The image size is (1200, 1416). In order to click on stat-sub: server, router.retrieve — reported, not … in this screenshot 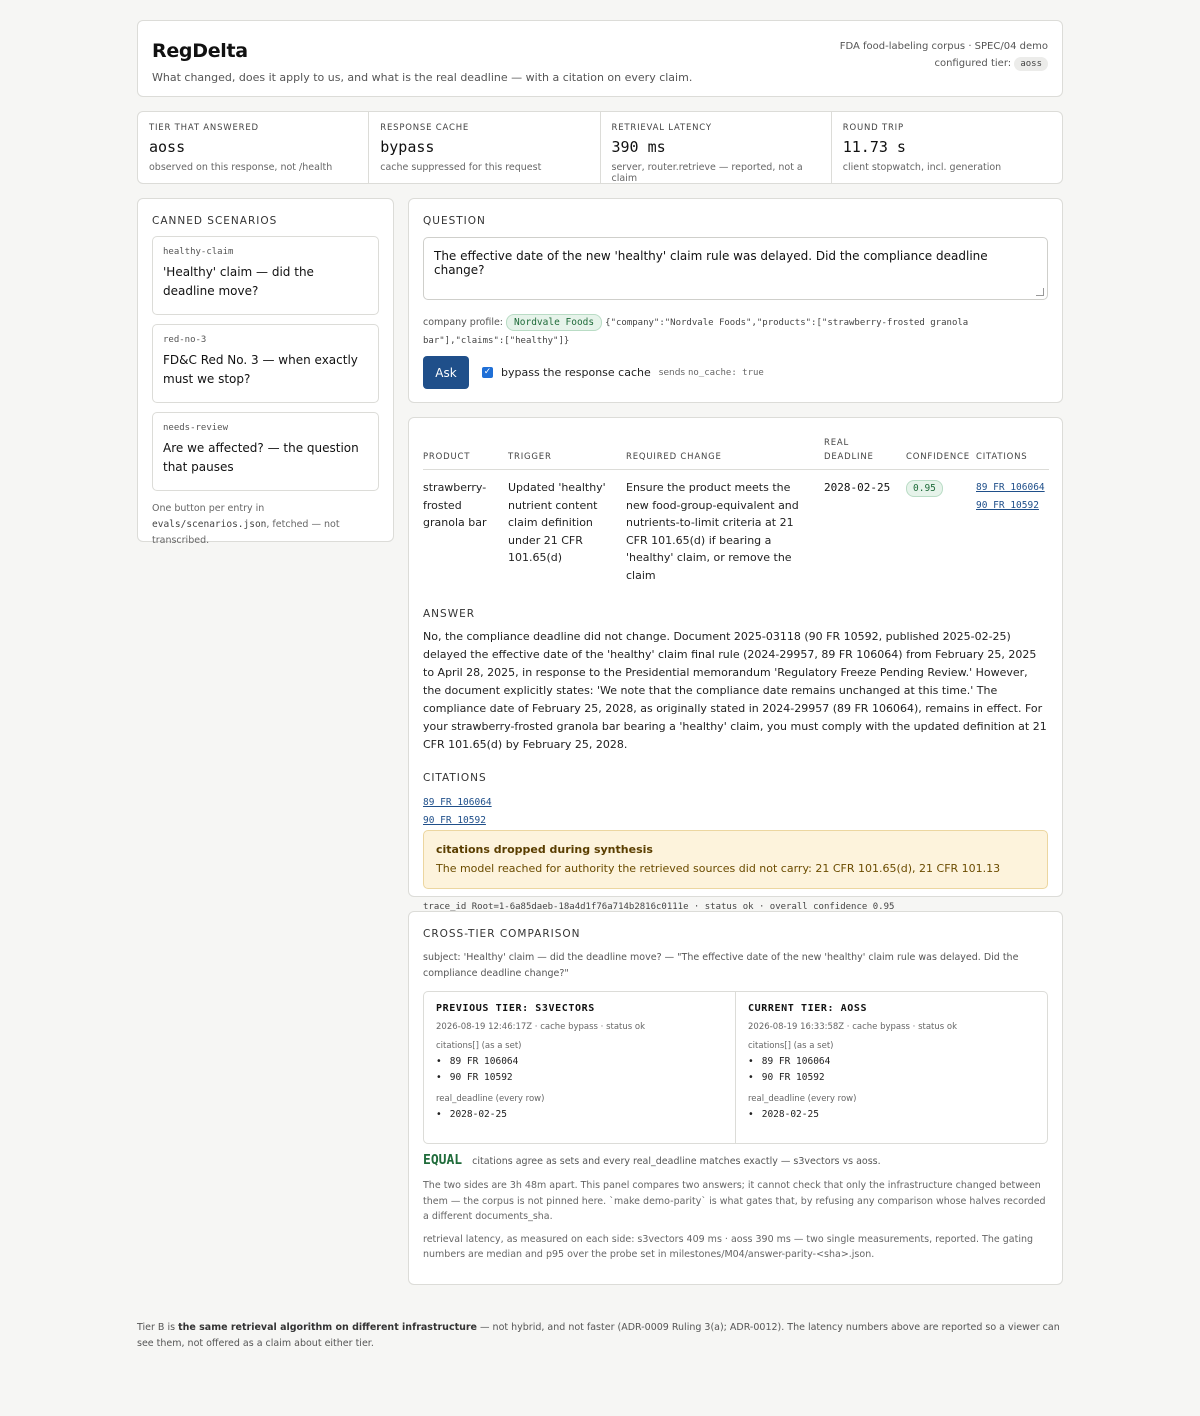, I will do `click(707, 173)`.